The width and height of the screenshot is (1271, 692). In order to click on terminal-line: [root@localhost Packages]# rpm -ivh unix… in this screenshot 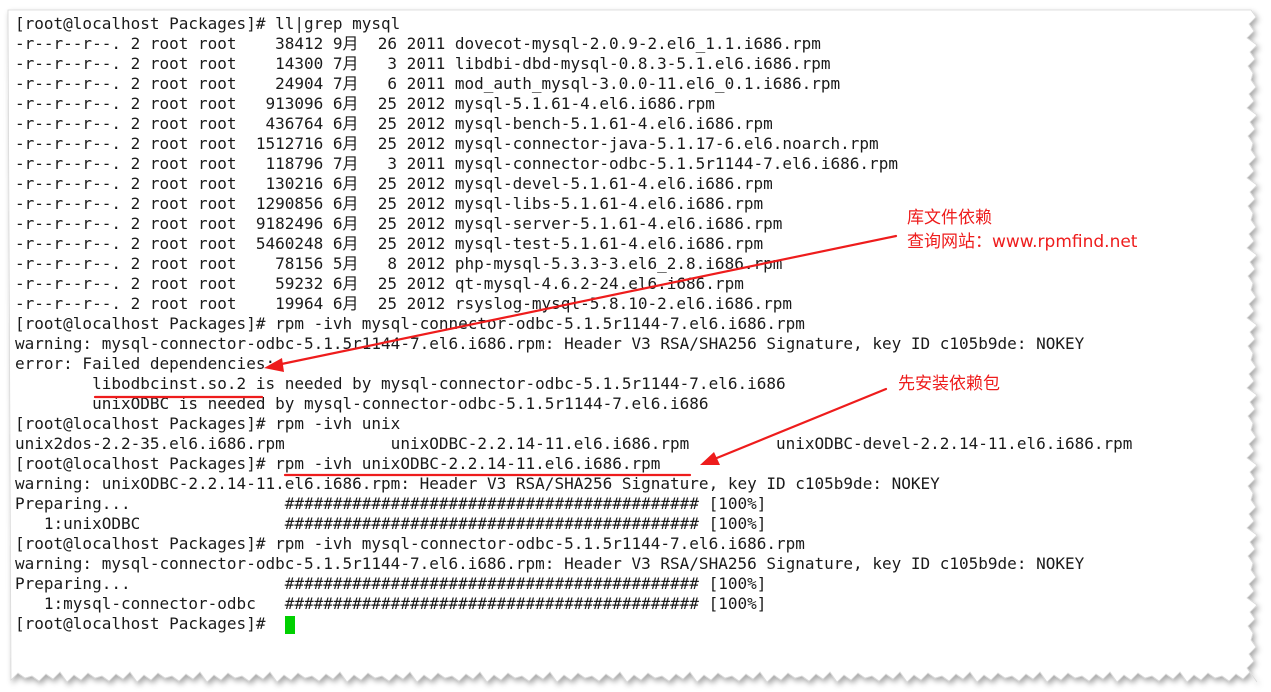, I will do `click(338, 463)`.